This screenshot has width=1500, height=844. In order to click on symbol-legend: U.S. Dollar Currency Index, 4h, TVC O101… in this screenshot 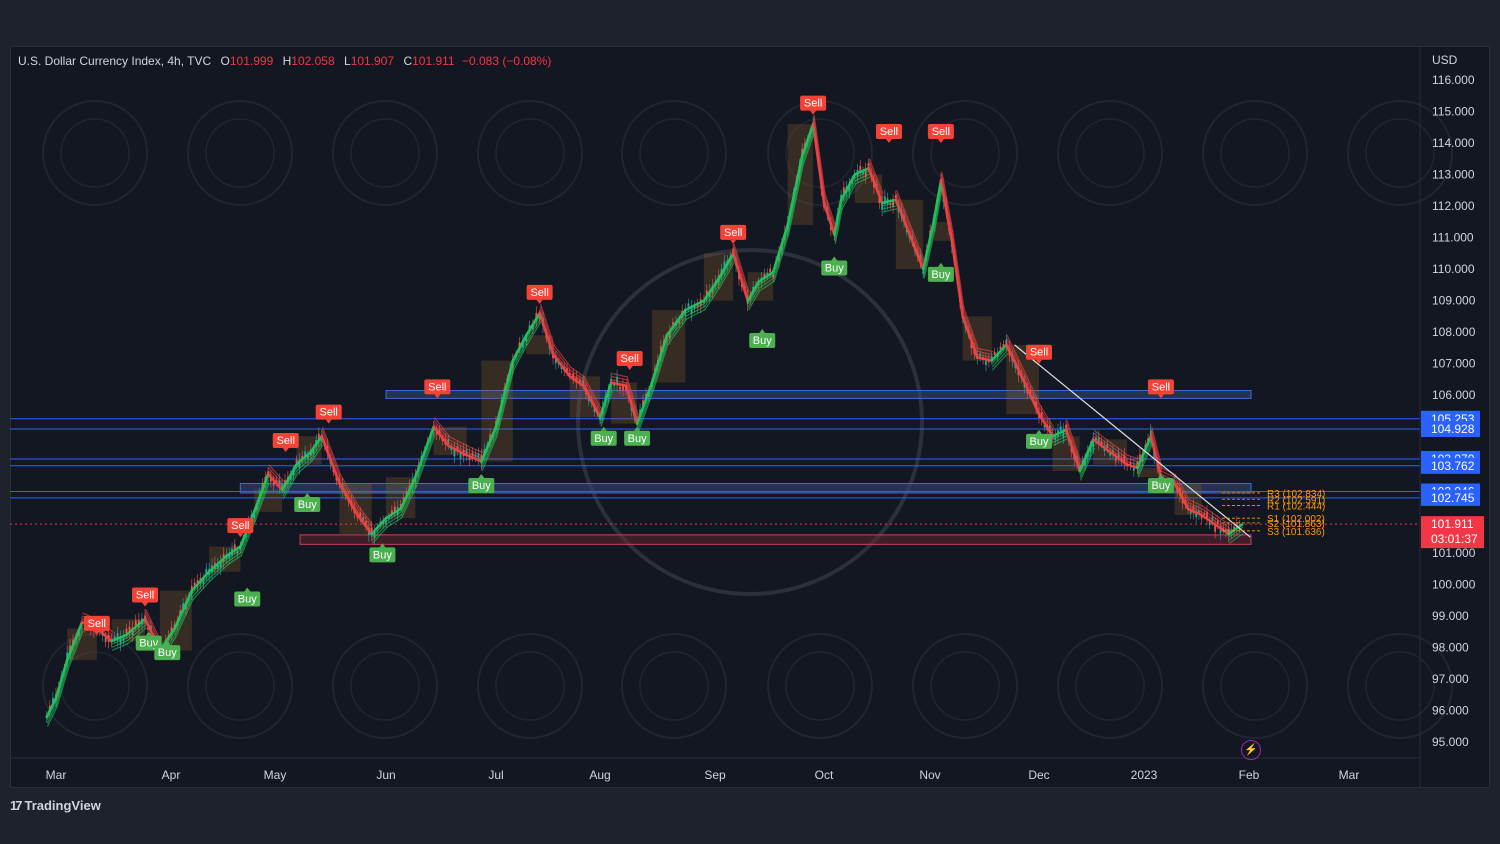, I will do `click(284, 61)`.